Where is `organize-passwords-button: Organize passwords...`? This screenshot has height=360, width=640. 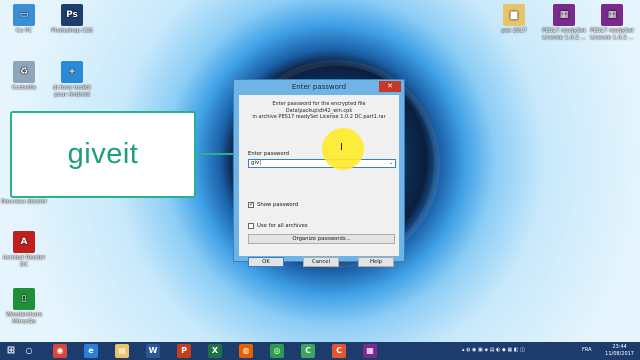 organize-passwords-button: Organize passwords... is located at coordinates (321, 239).